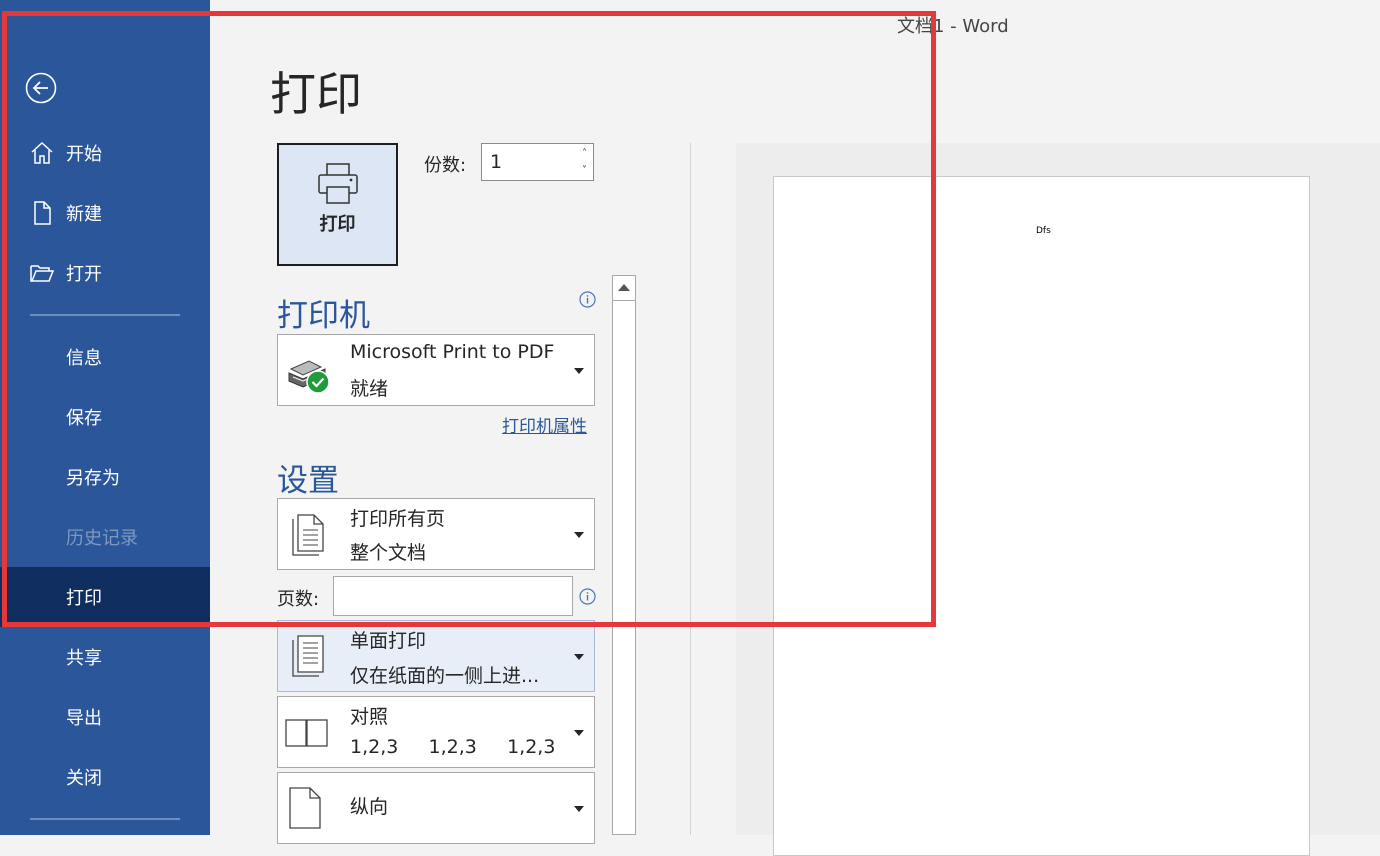  Describe the element at coordinates (84, 154) in the screenshot. I see `nav-home-label: 开始` at that location.